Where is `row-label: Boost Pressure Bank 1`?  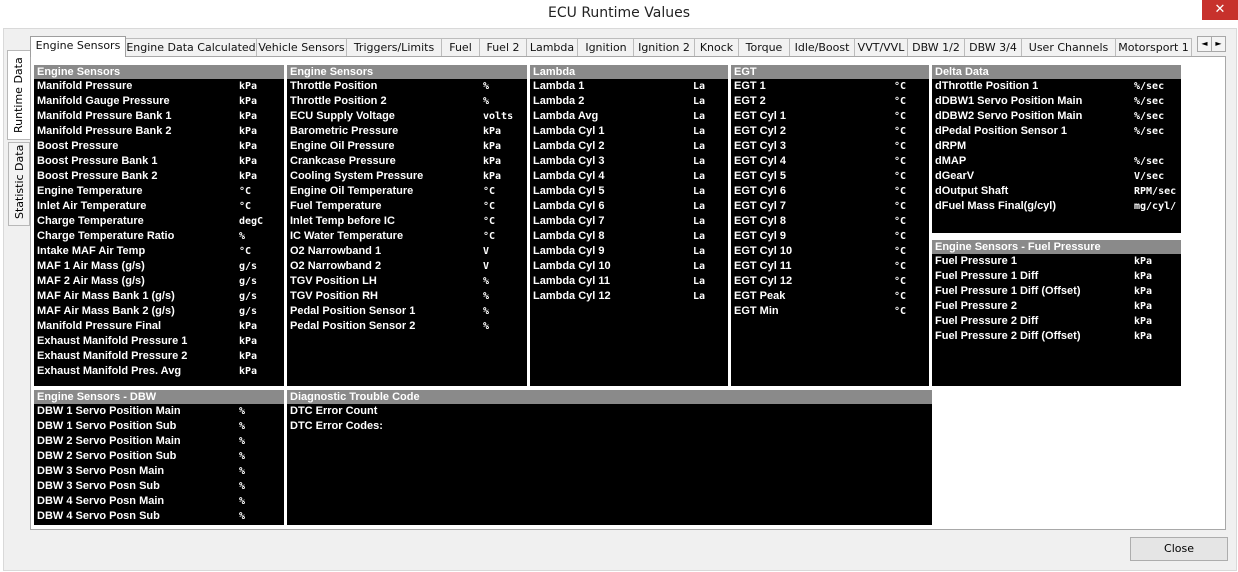
row-label: Boost Pressure Bank 1 is located at coordinates (97, 161).